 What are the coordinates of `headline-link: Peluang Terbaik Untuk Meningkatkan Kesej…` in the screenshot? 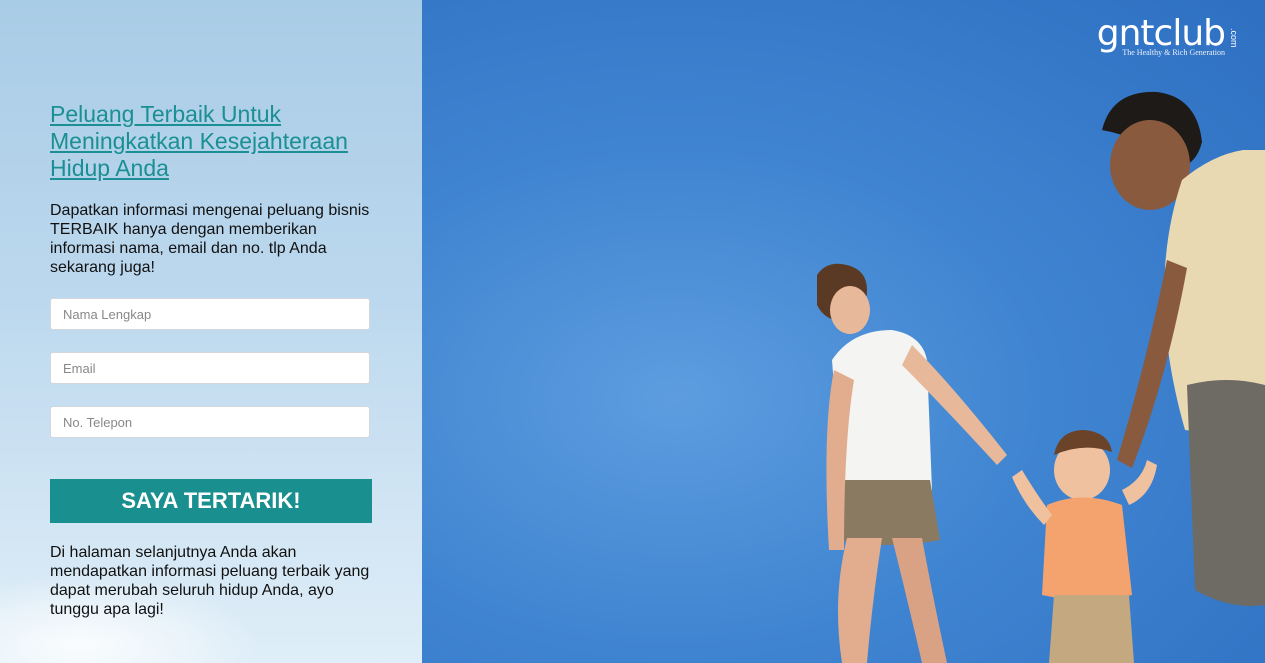 It's located at (215, 141).